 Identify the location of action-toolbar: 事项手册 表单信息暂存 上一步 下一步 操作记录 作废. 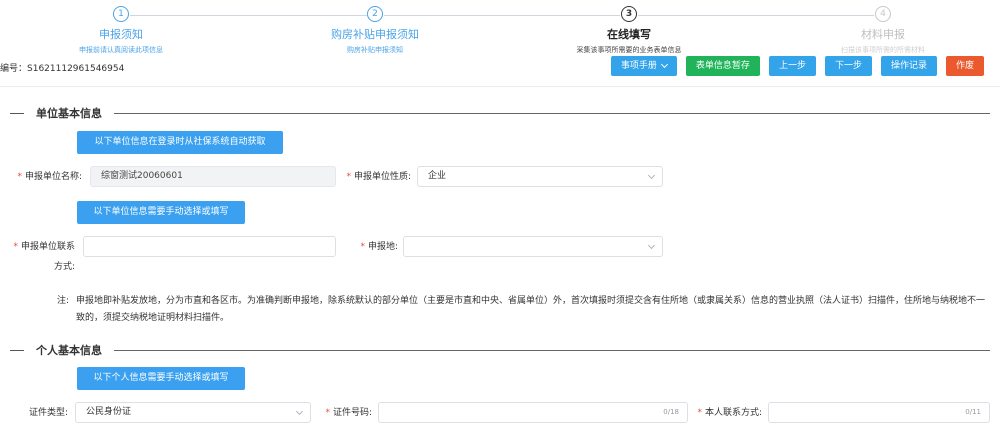
(797, 66).